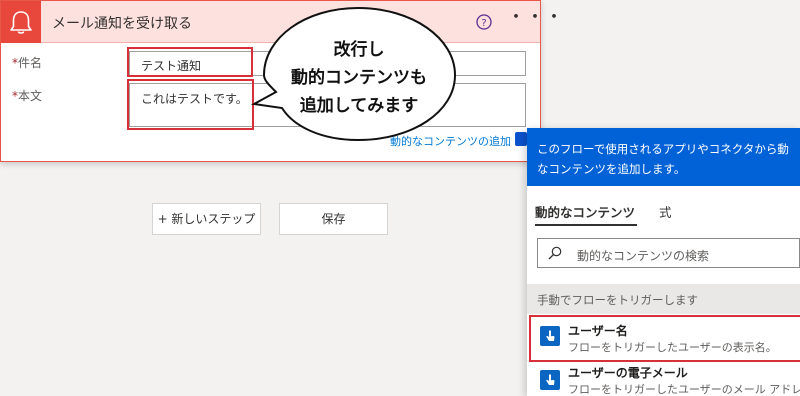 The width and height of the screenshot is (800, 396). Describe the element at coordinates (535, 20) in the screenshot. I see `more-options-icon: ・・・` at that location.